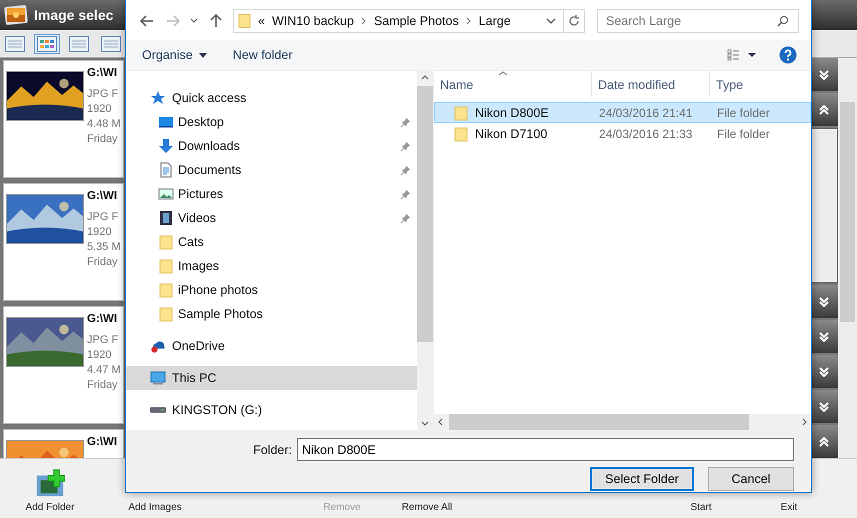 The height and width of the screenshot is (518, 857). What do you see at coordinates (440, 422) in the screenshot?
I see `scroll-left-icon` at bounding box center [440, 422].